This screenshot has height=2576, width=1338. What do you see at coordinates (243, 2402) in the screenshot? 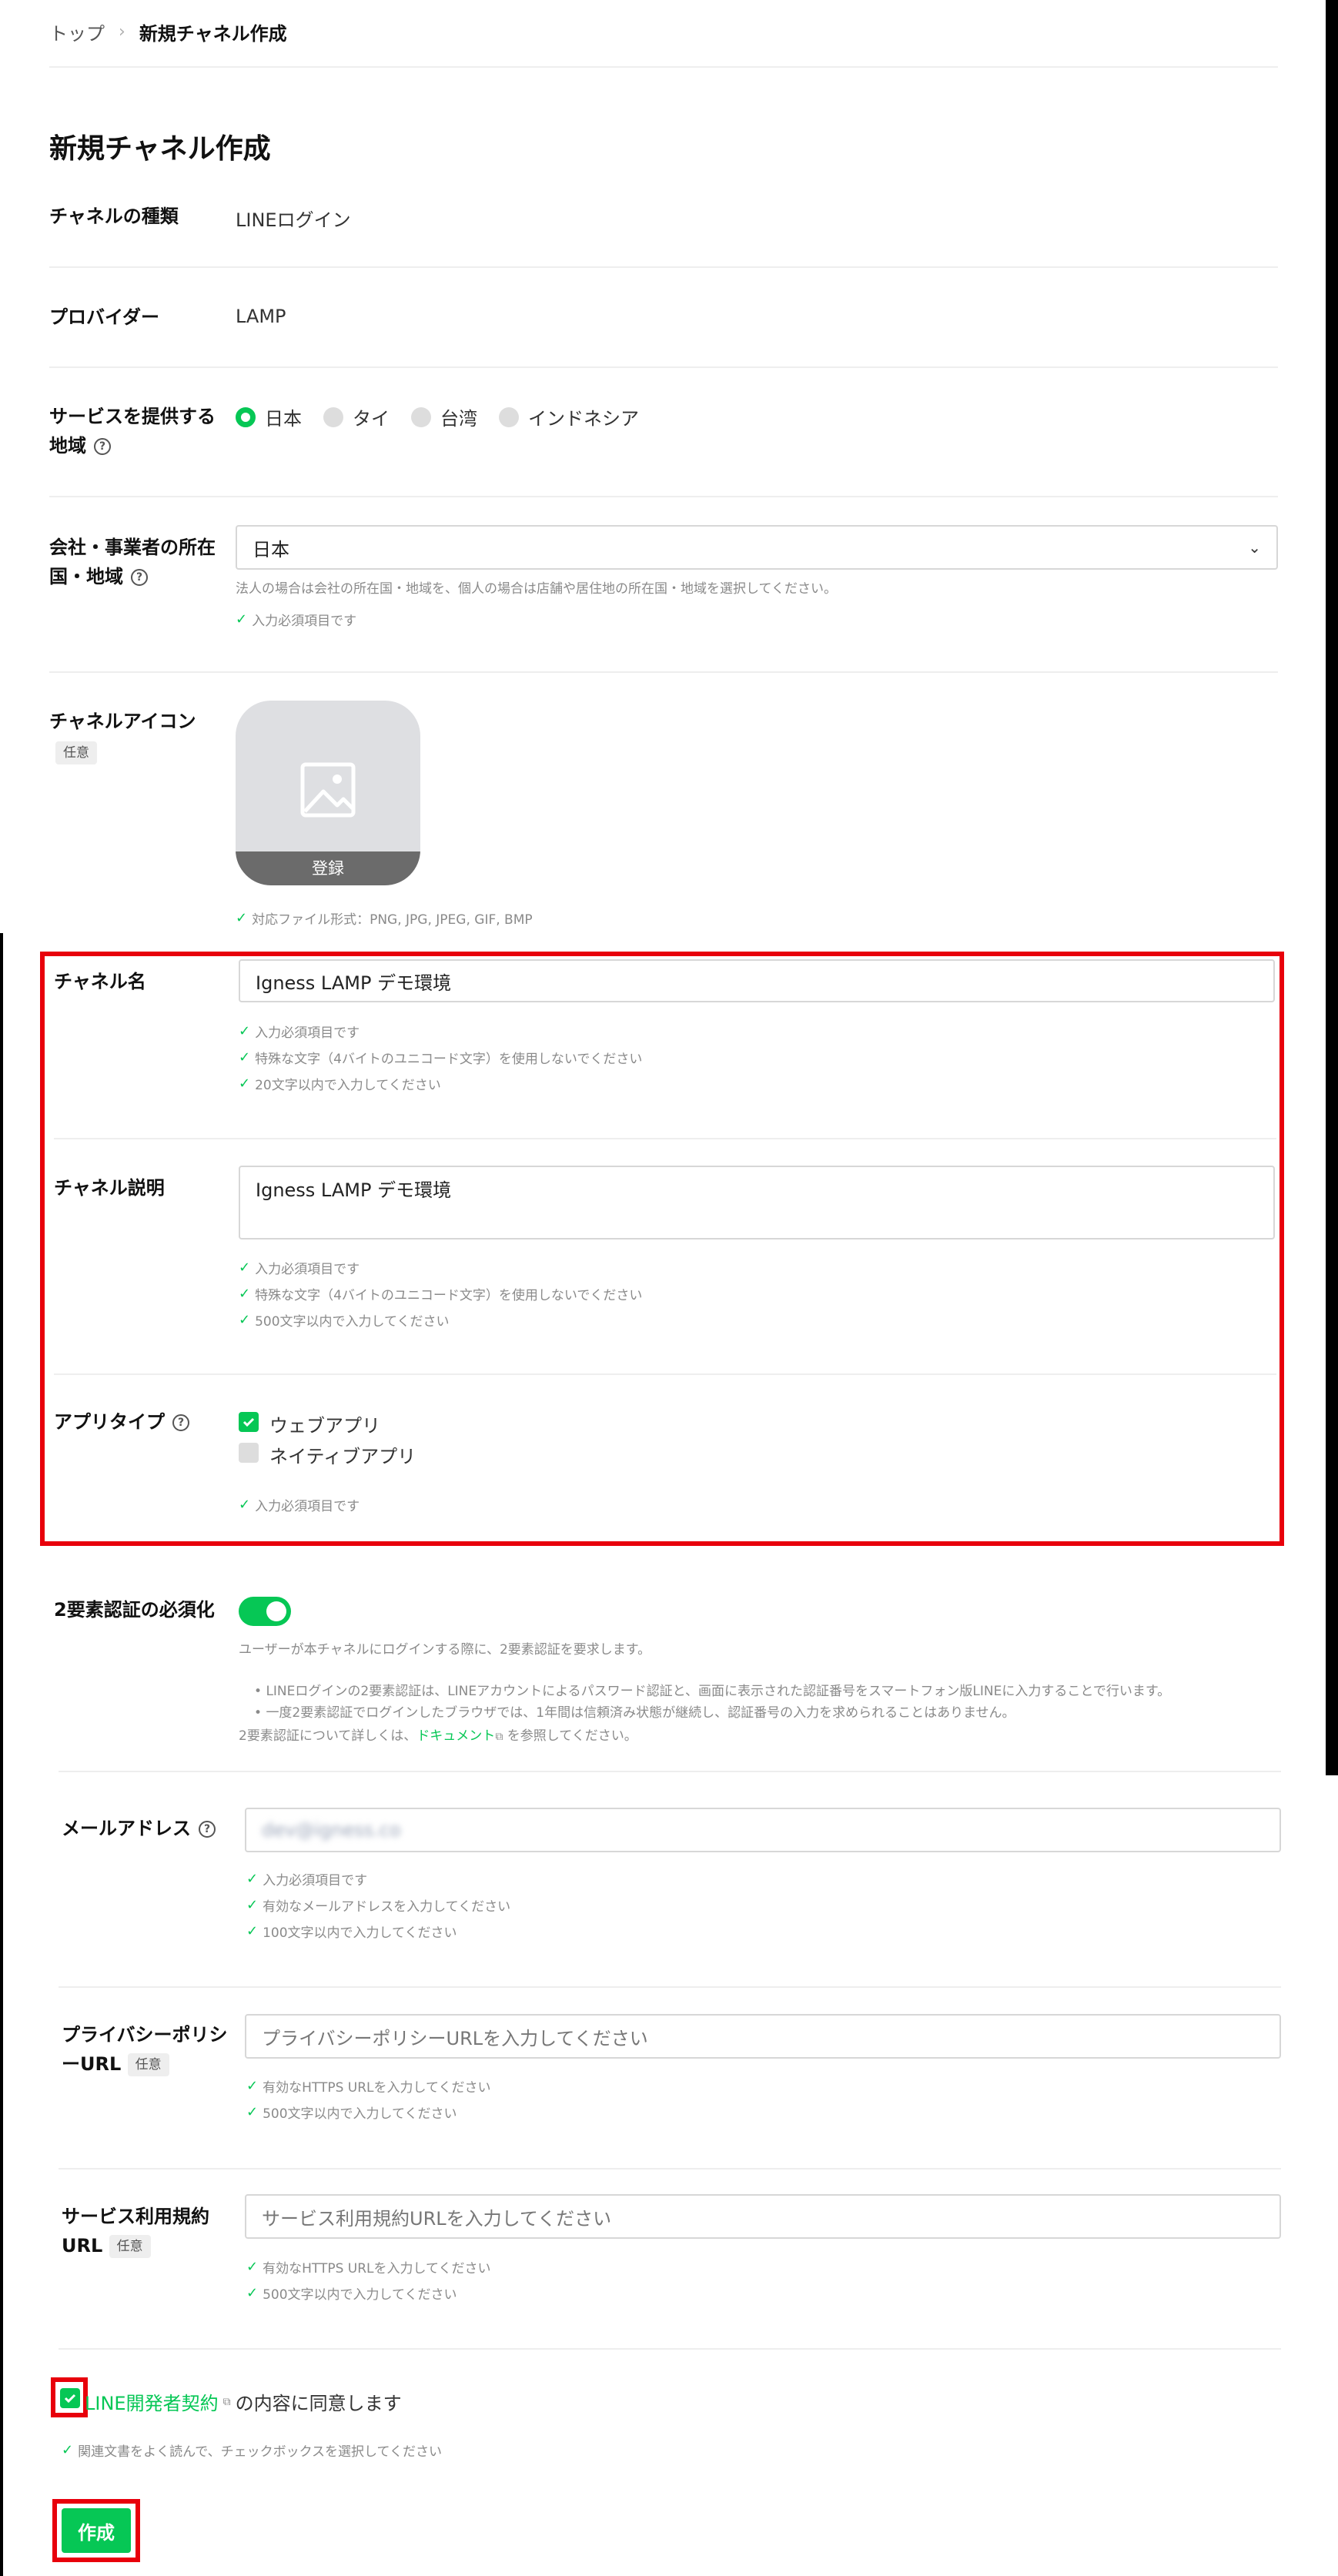
I see `agreement-text: LINE開発者契約 ⧉ の内容に同意します` at bounding box center [243, 2402].